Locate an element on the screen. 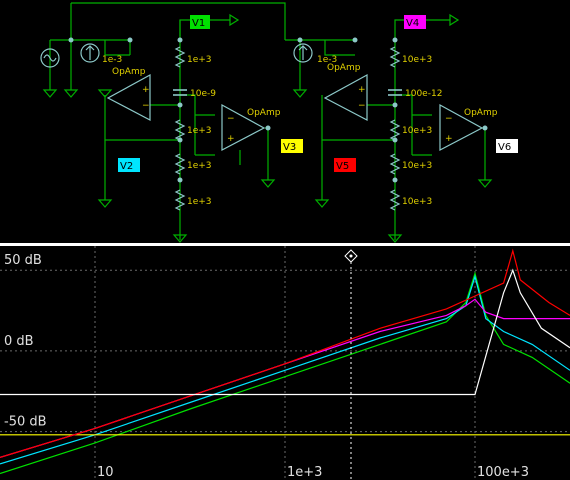  y-tick-label: 50 dB is located at coordinates (23, 260).